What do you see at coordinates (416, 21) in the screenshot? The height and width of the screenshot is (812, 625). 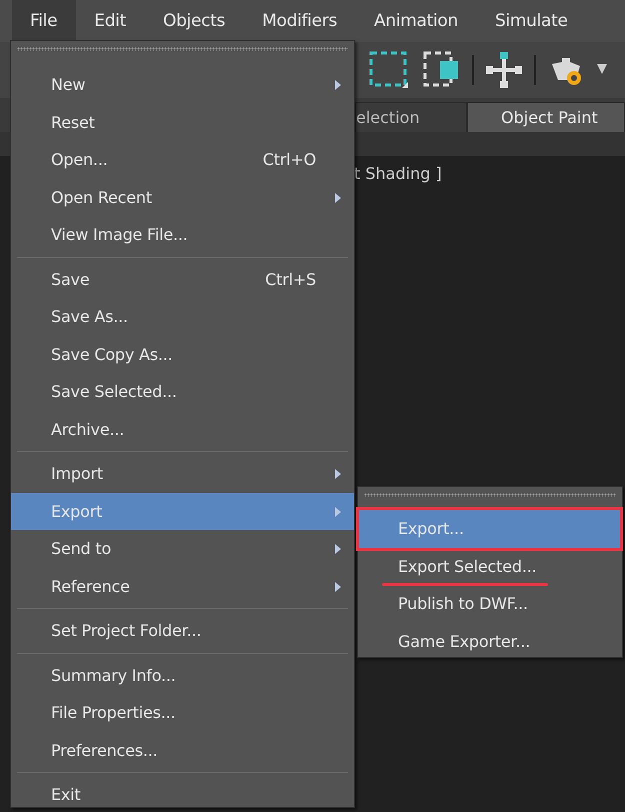 I see `menu-bar-item: Animation` at bounding box center [416, 21].